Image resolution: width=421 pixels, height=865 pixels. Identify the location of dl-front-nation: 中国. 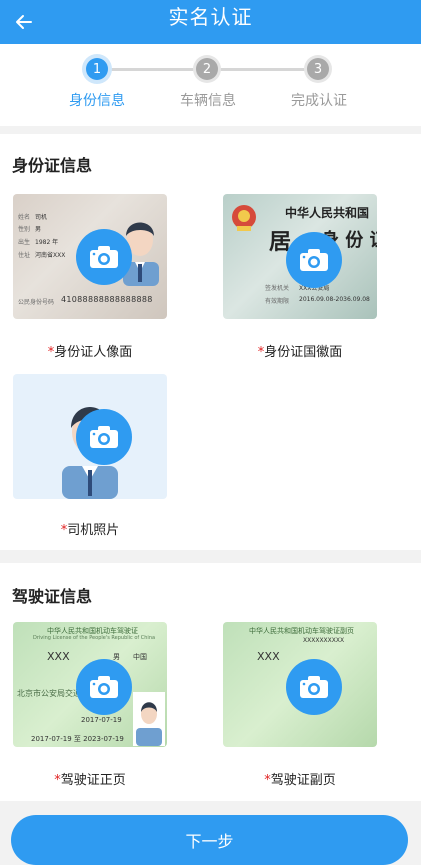
(140, 657).